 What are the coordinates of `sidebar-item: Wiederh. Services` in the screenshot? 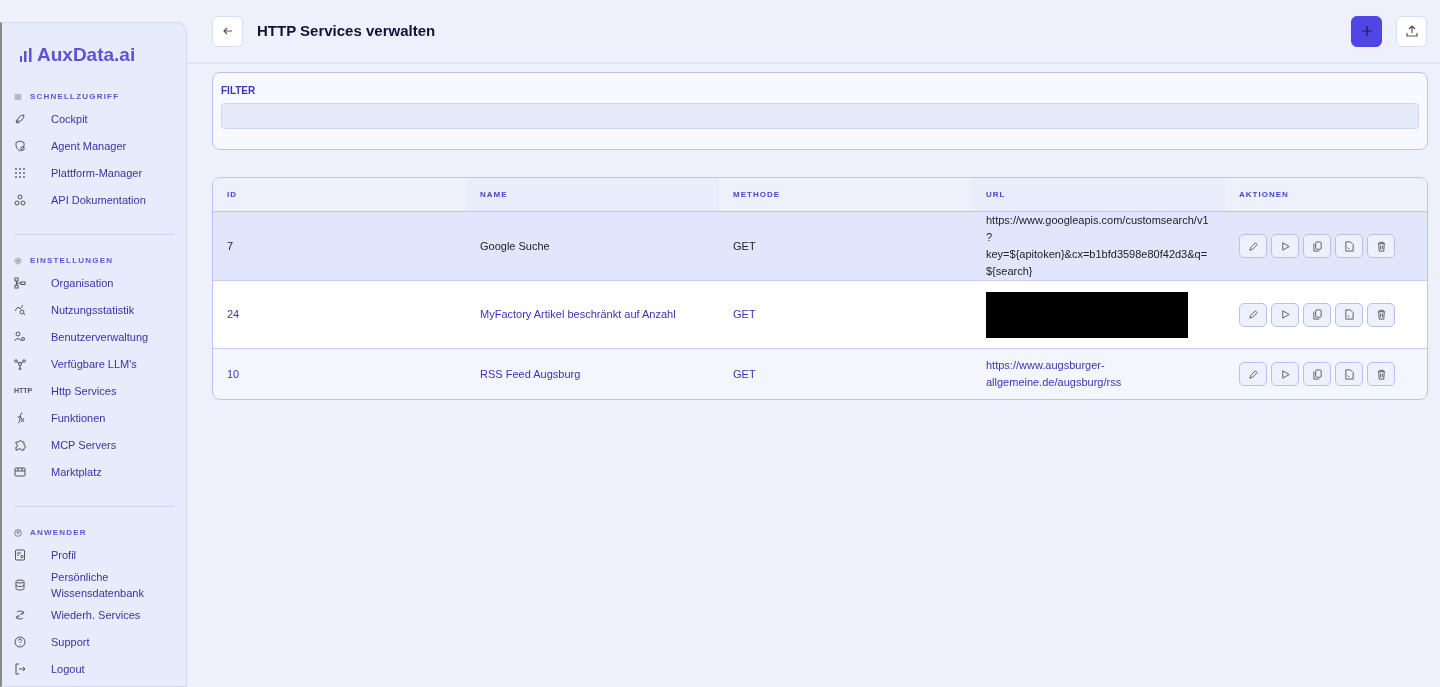 It's located at (94, 615).